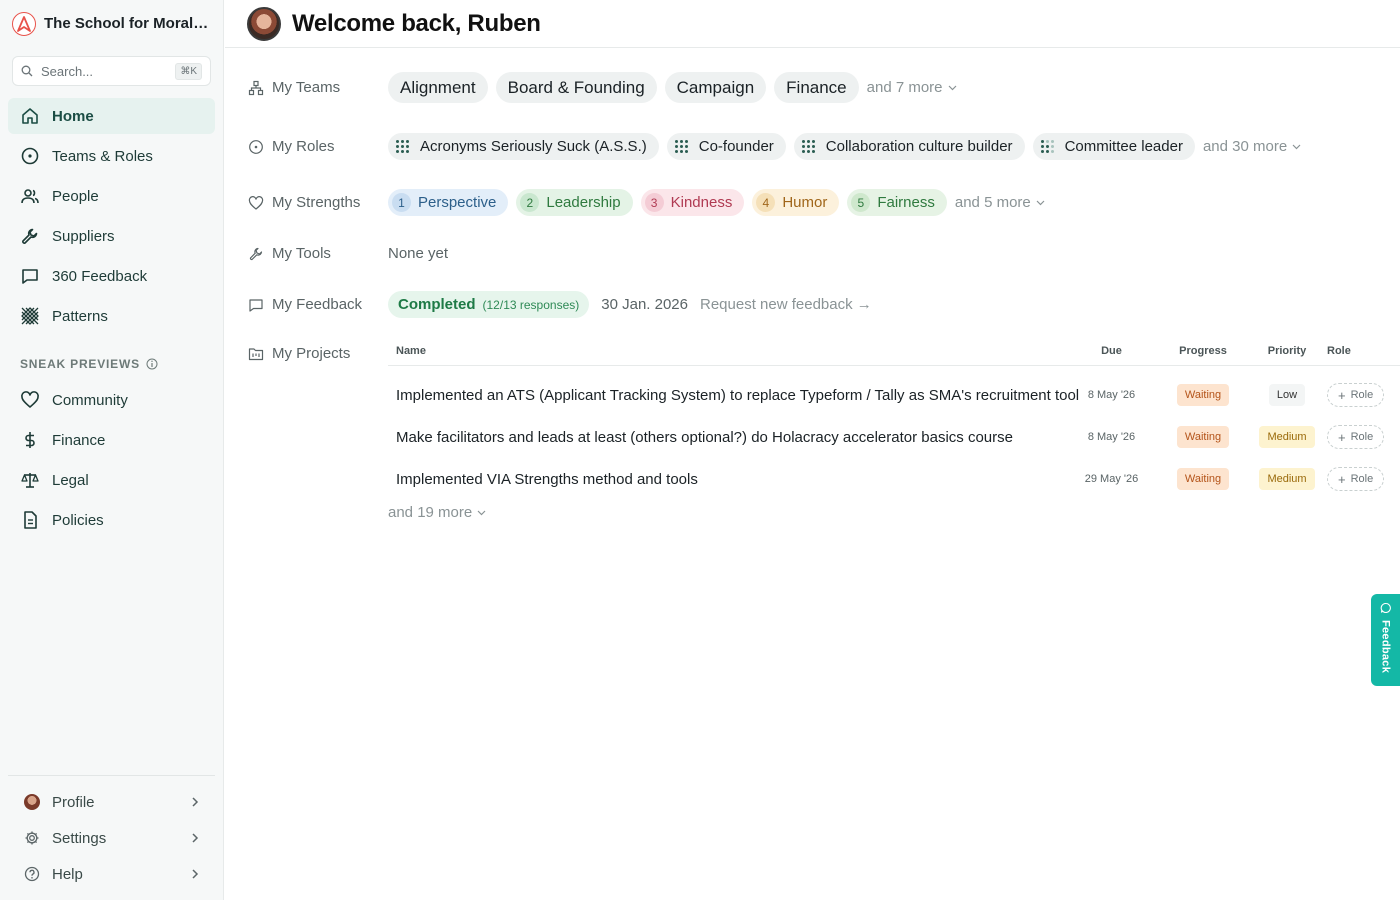  I want to click on strength-chip: 5 Fairness, so click(897, 202).